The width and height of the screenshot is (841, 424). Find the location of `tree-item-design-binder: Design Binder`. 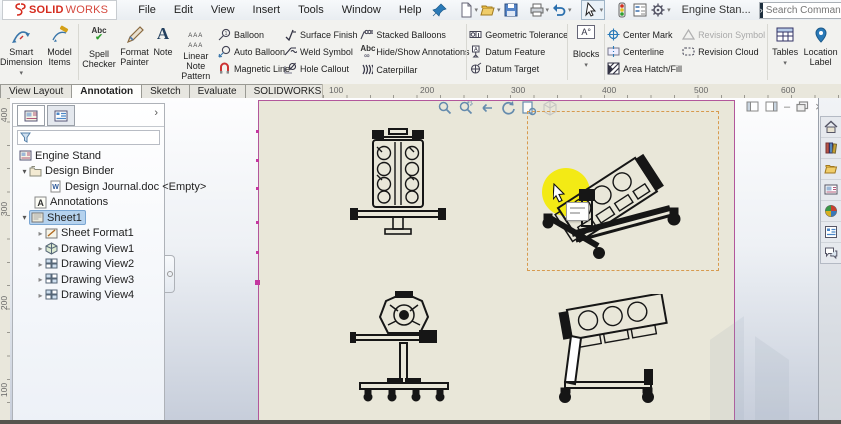

tree-item-design-binder: Design Binder is located at coordinates (88, 172).